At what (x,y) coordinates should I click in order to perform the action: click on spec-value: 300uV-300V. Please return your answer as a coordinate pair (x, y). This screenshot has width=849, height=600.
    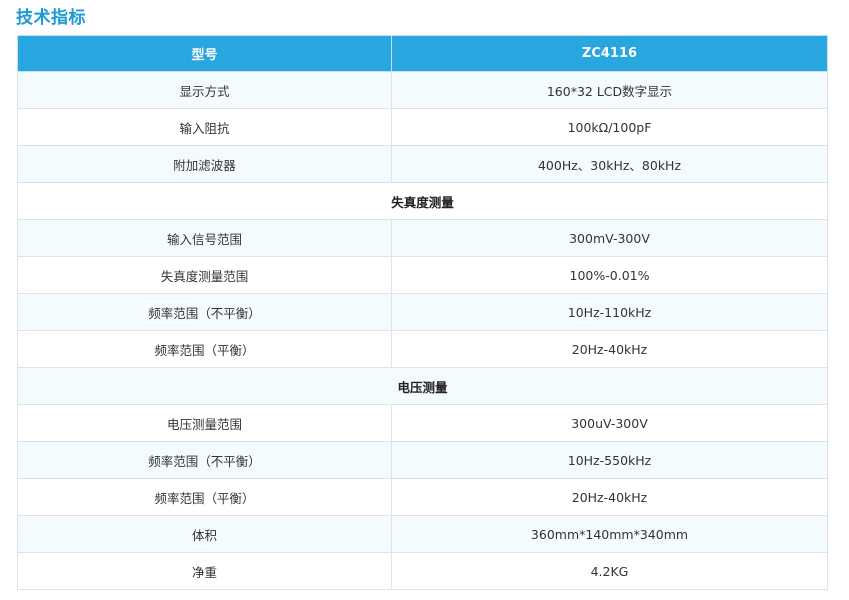
    Looking at the image, I should click on (609, 423).